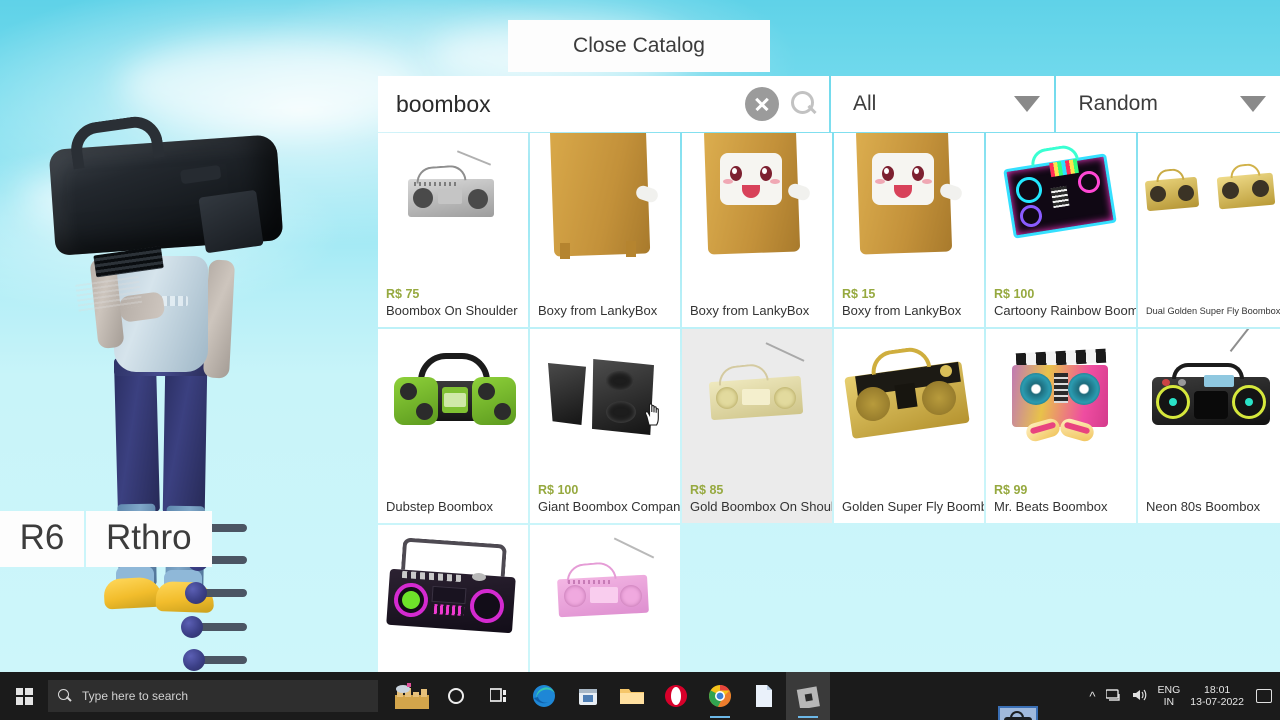 The width and height of the screenshot is (1280, 720). Describe the element at coordinates (166, 214) in the screenshot. I see `equipped-boombox-accessory` at that location.